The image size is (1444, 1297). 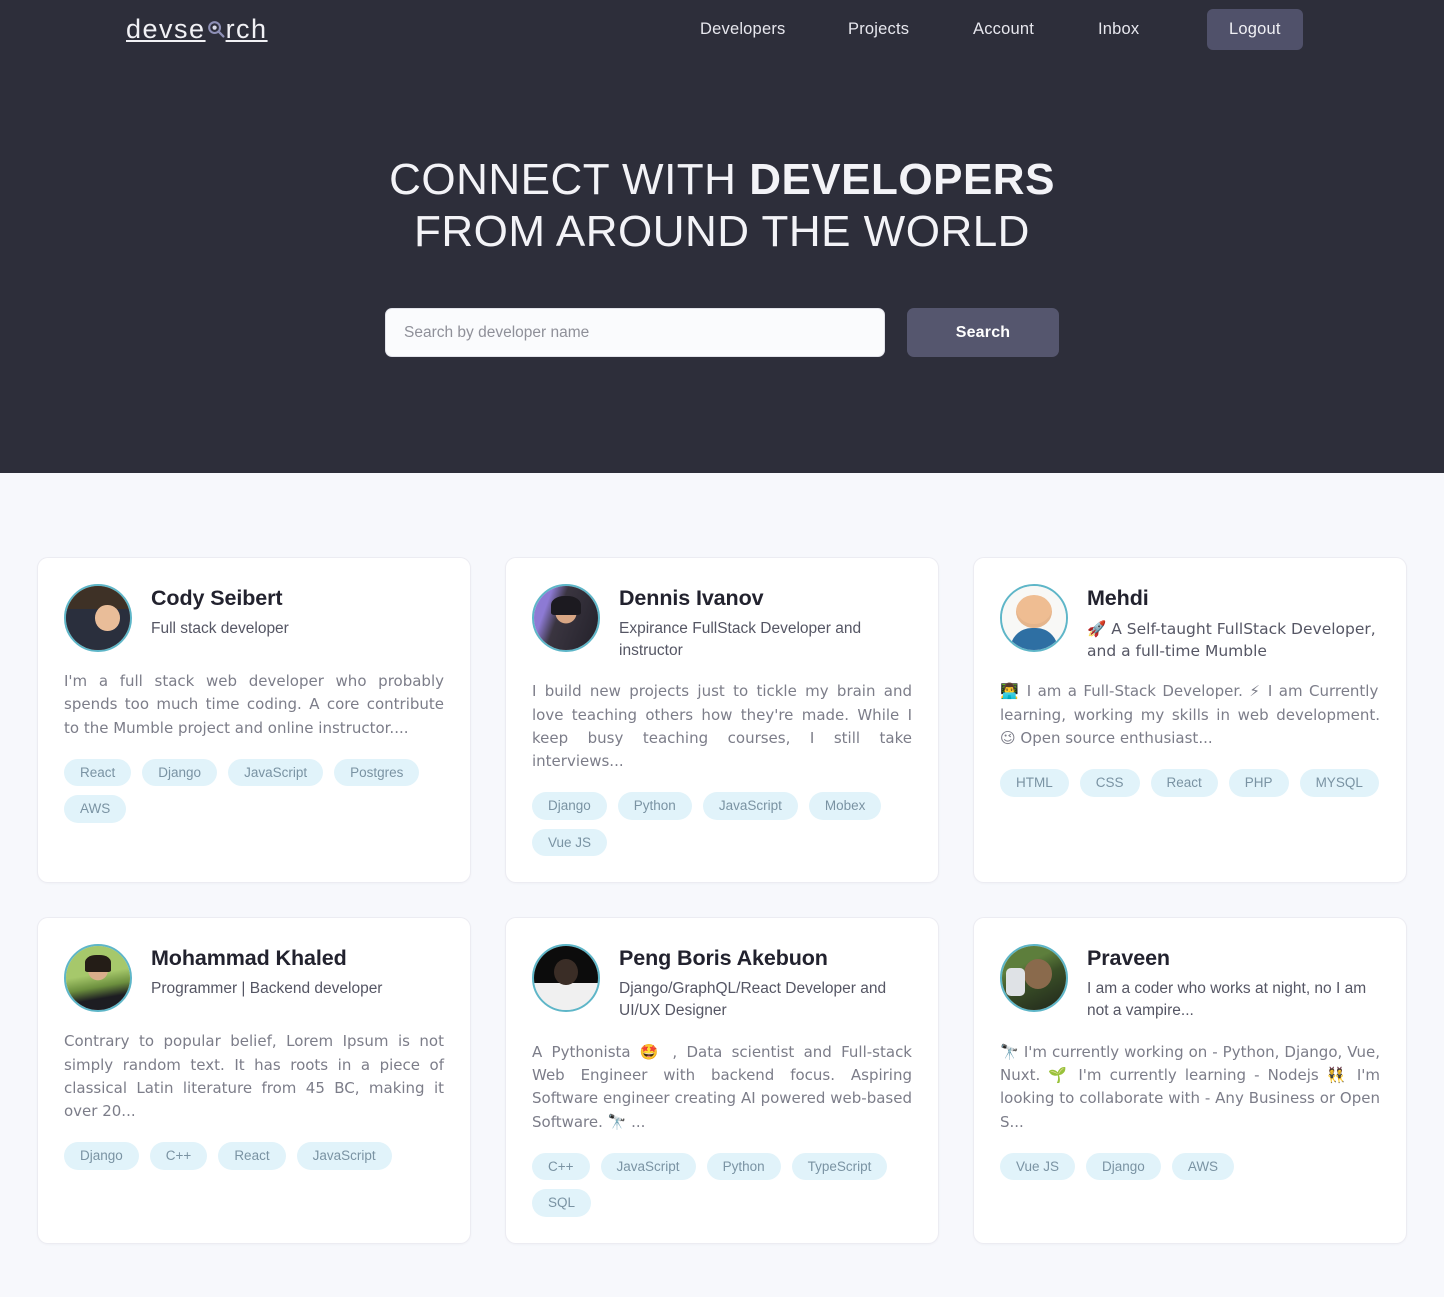 What do you see at coordinates (1109, 783) in the screenshot?
I see `skill-tag: CSS` at bounding box center [1109, 783].